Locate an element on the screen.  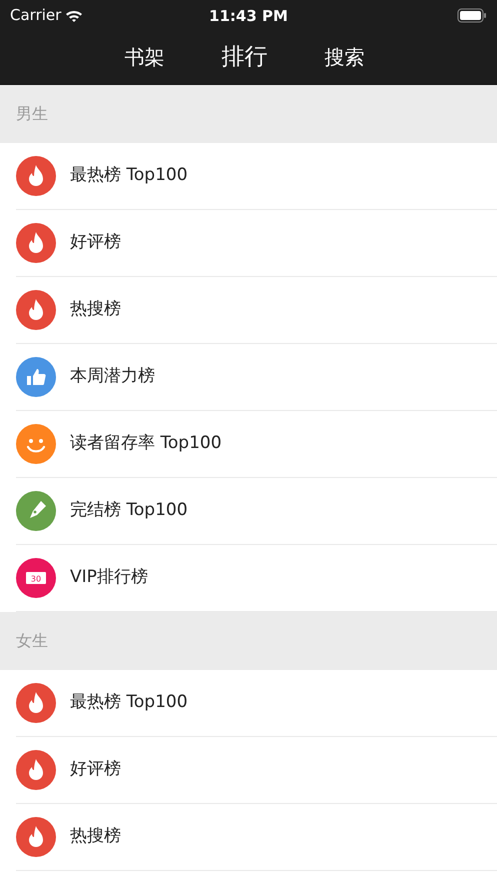
status-time: 11:43 PM is located at coordinates (248, 16).